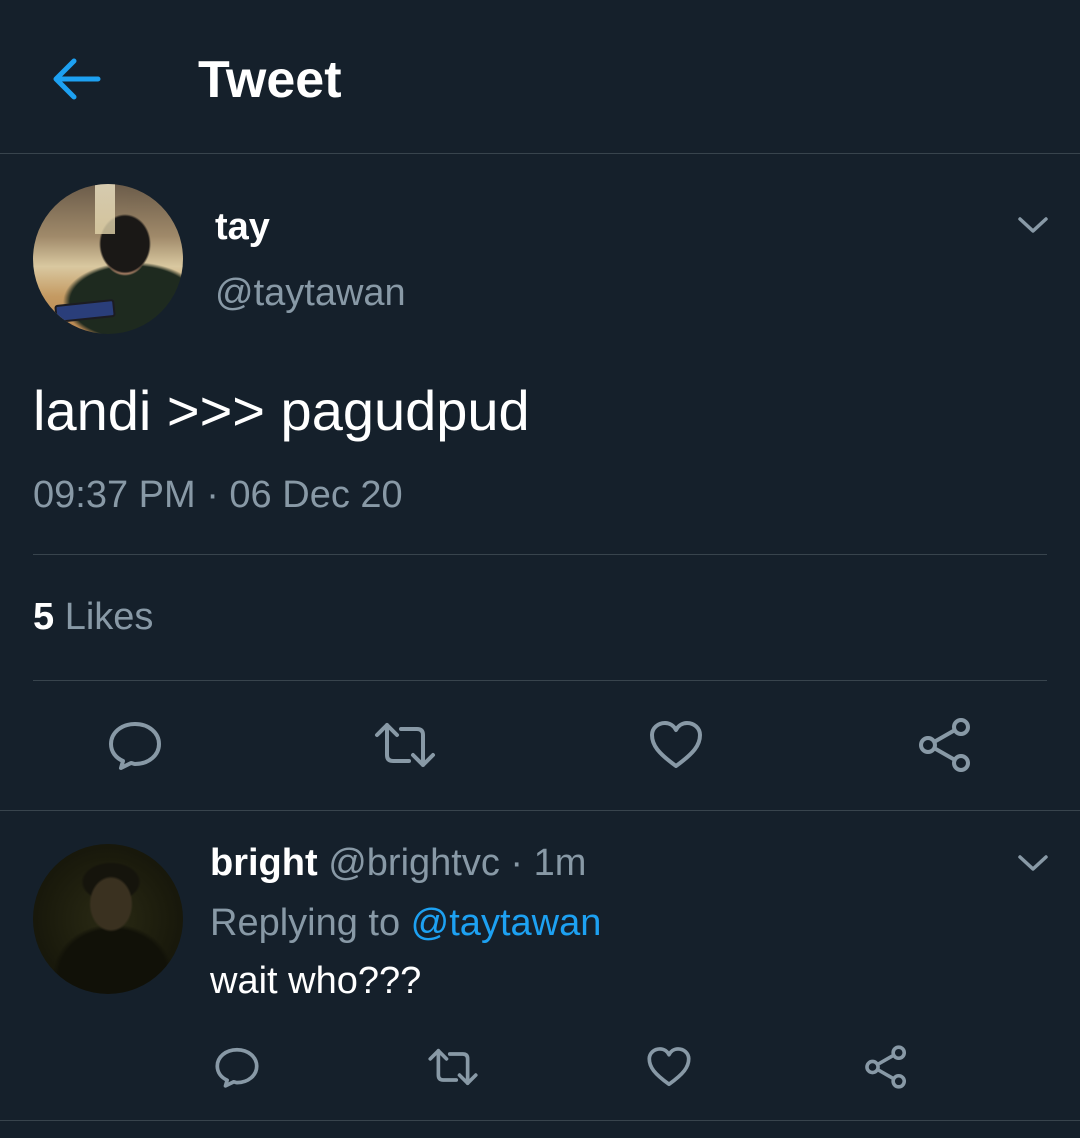 This screenshot has height=1138, width=1080. I want to click on reply-button, so click(135, 745).